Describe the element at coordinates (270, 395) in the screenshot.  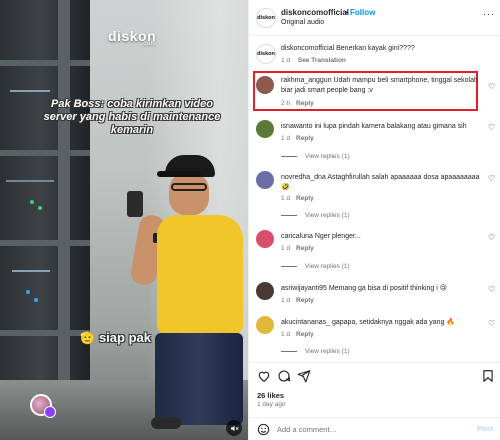
I see `likes-count: 26 likes` at that location.